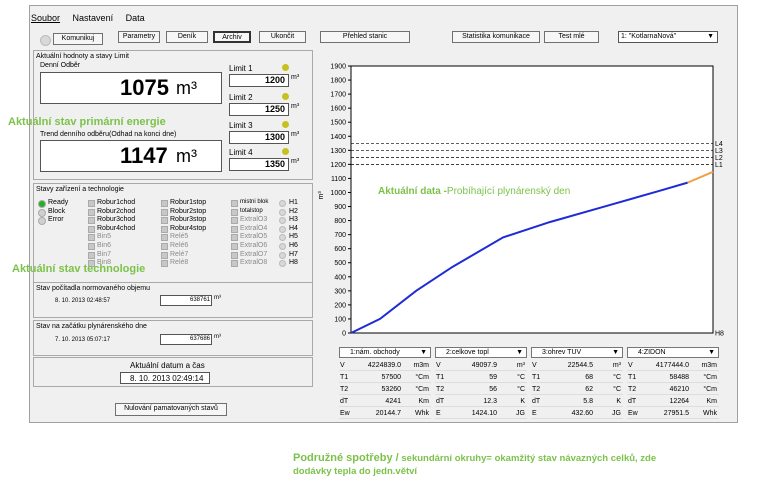 The image size is (769, 482). Describe the element at coordinates (135, 18) in the screenshot. I see `menu-data: Data` at that location.